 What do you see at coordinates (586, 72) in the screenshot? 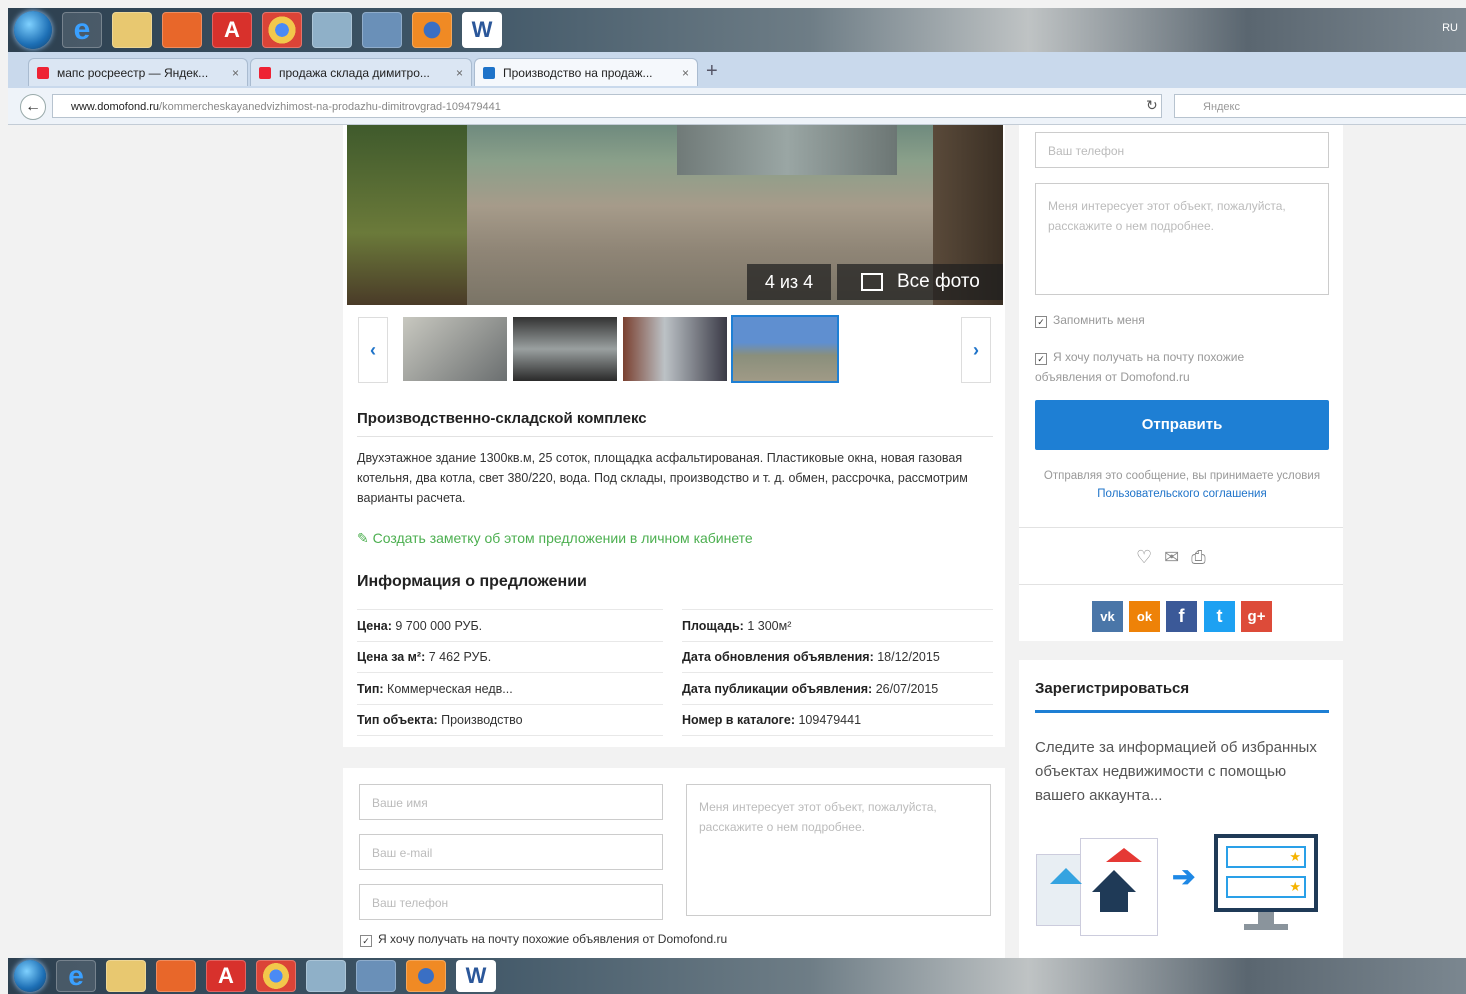
I see `tab-domofond: Производство на продаж... ×` at bounding box center [586, 72].